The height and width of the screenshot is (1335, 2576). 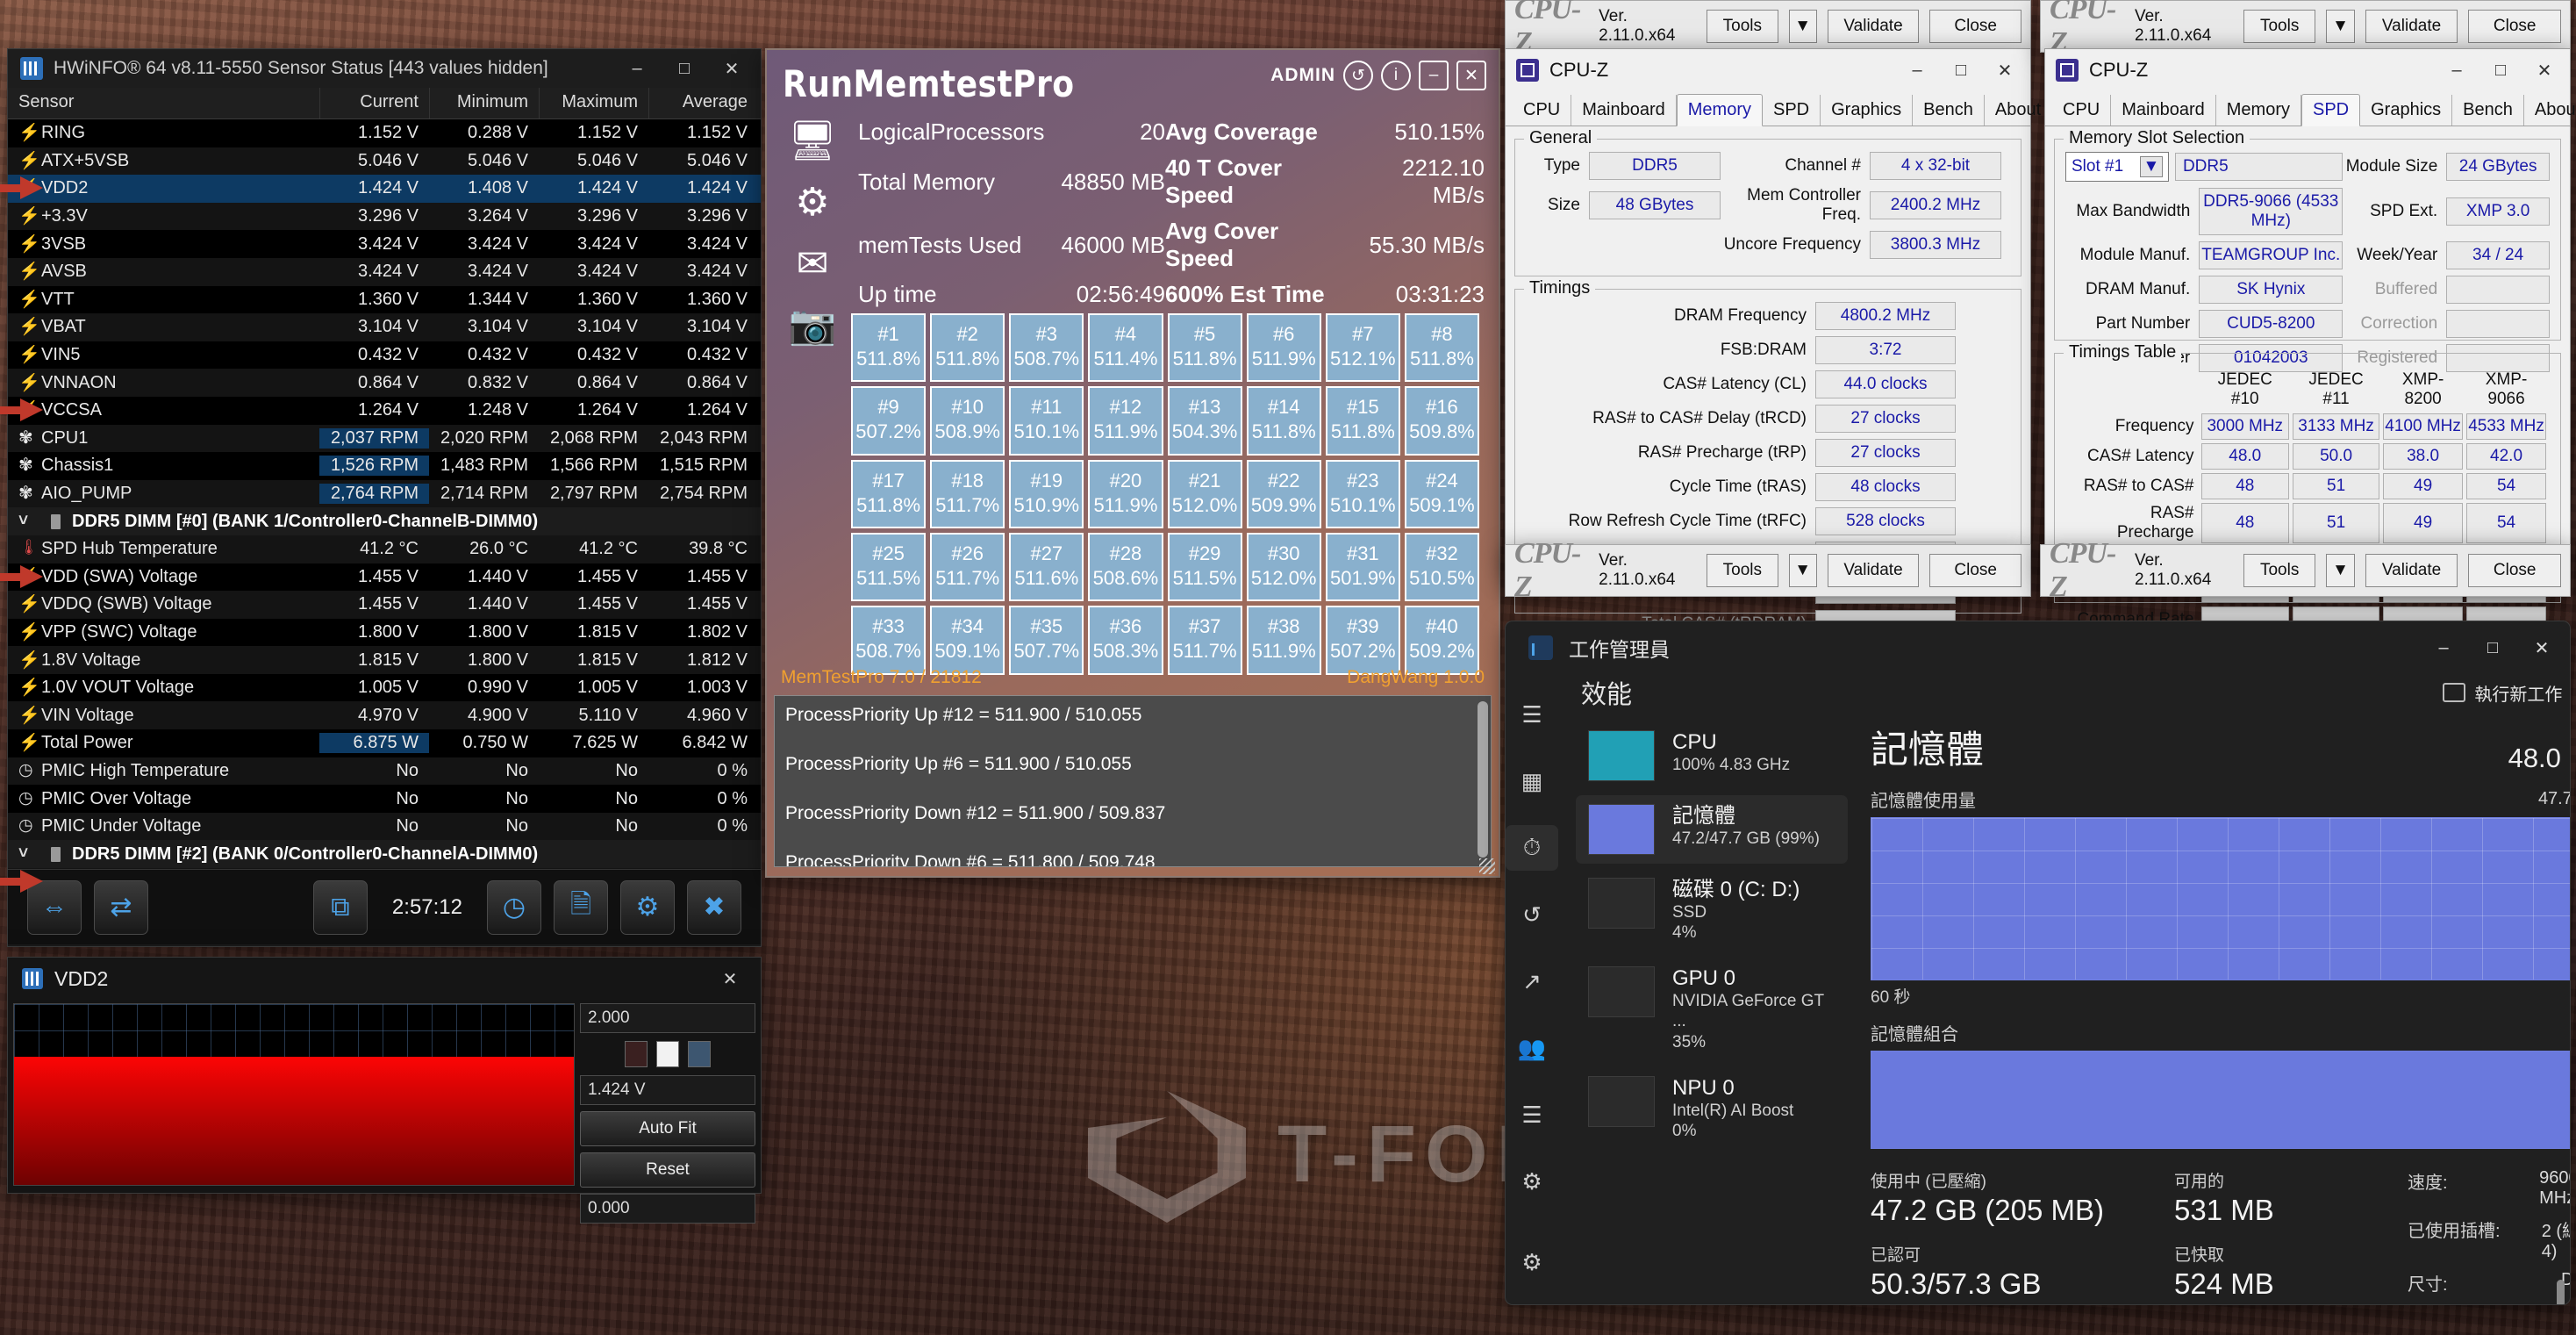 I want to click on close-x-icon: ✖, so click(x=714, y=907).